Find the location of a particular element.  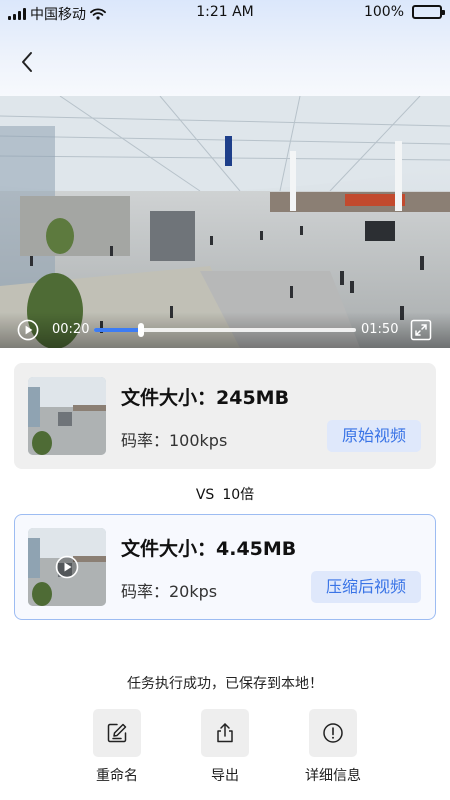

export-label: 导出 is located at coordinates (225, 776).